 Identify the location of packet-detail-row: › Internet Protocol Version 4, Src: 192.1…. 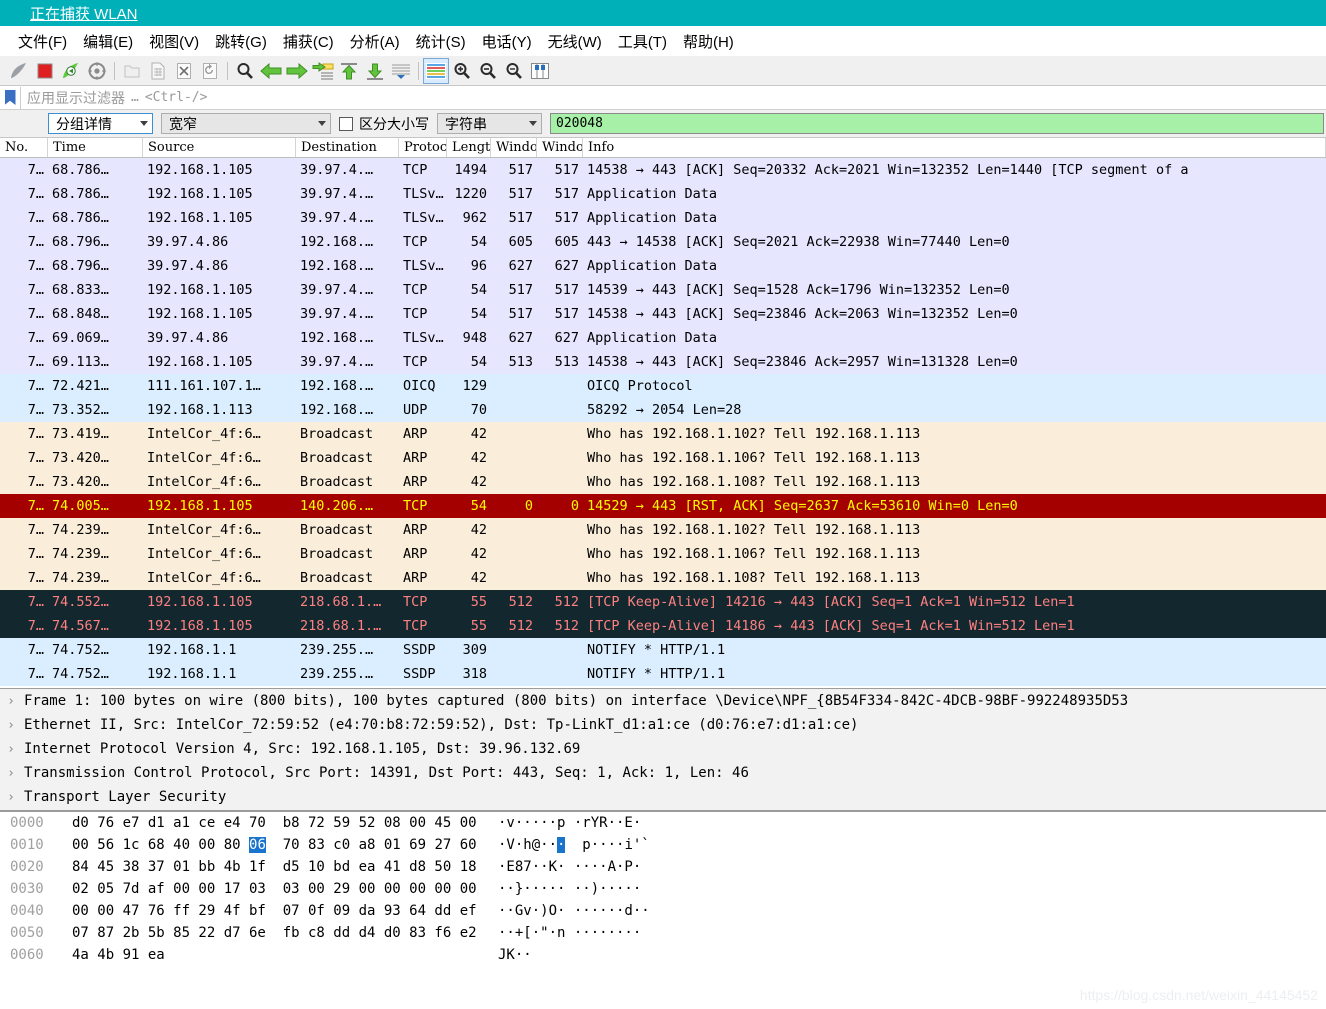
(663, 749).